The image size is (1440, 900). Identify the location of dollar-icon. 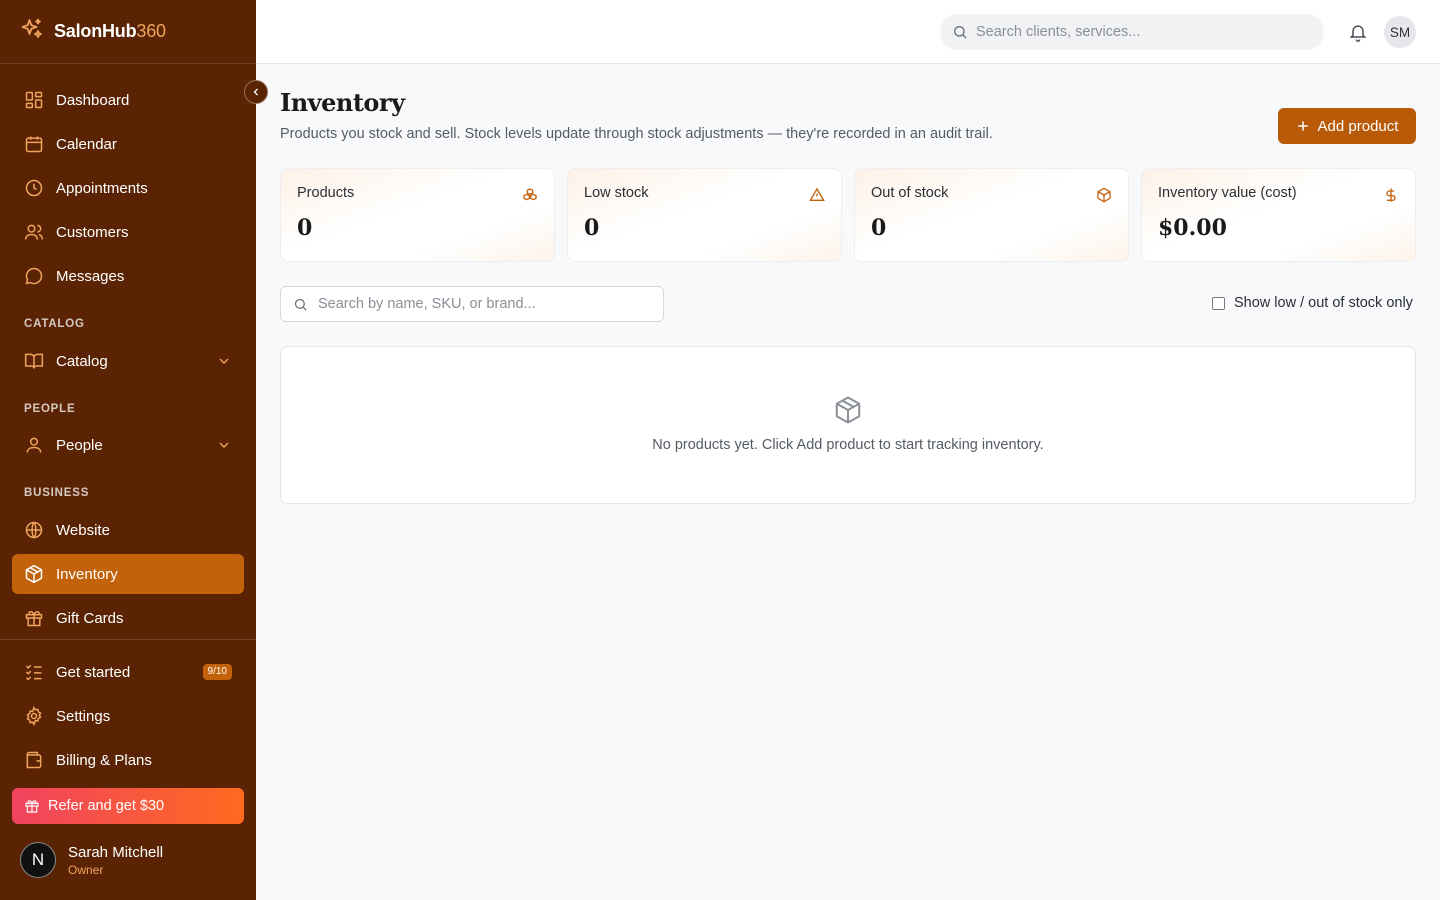
(1391, 195).